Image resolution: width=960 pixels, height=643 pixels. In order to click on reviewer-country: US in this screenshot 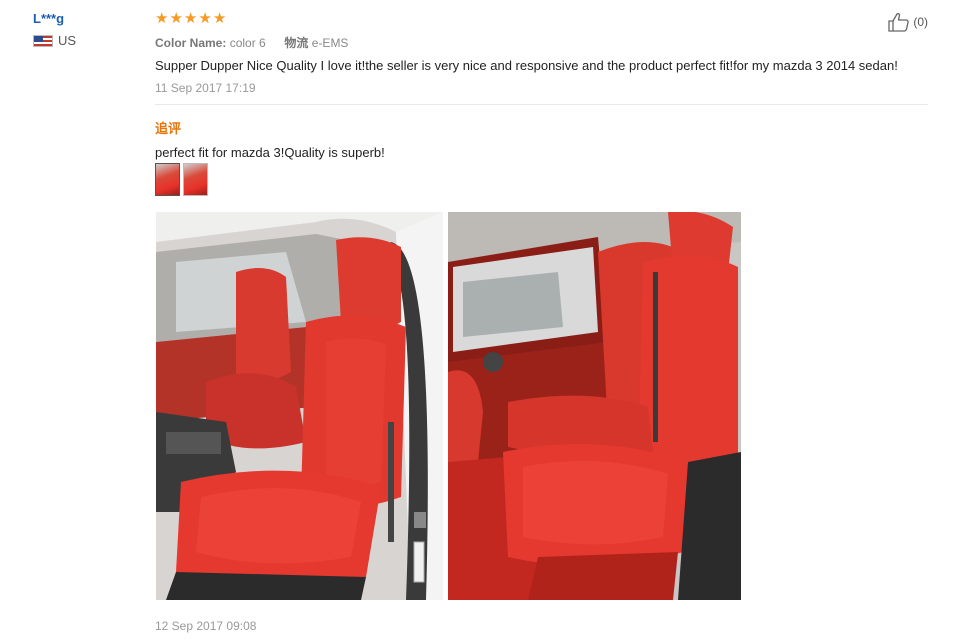, I will do `click(54, 40)`.